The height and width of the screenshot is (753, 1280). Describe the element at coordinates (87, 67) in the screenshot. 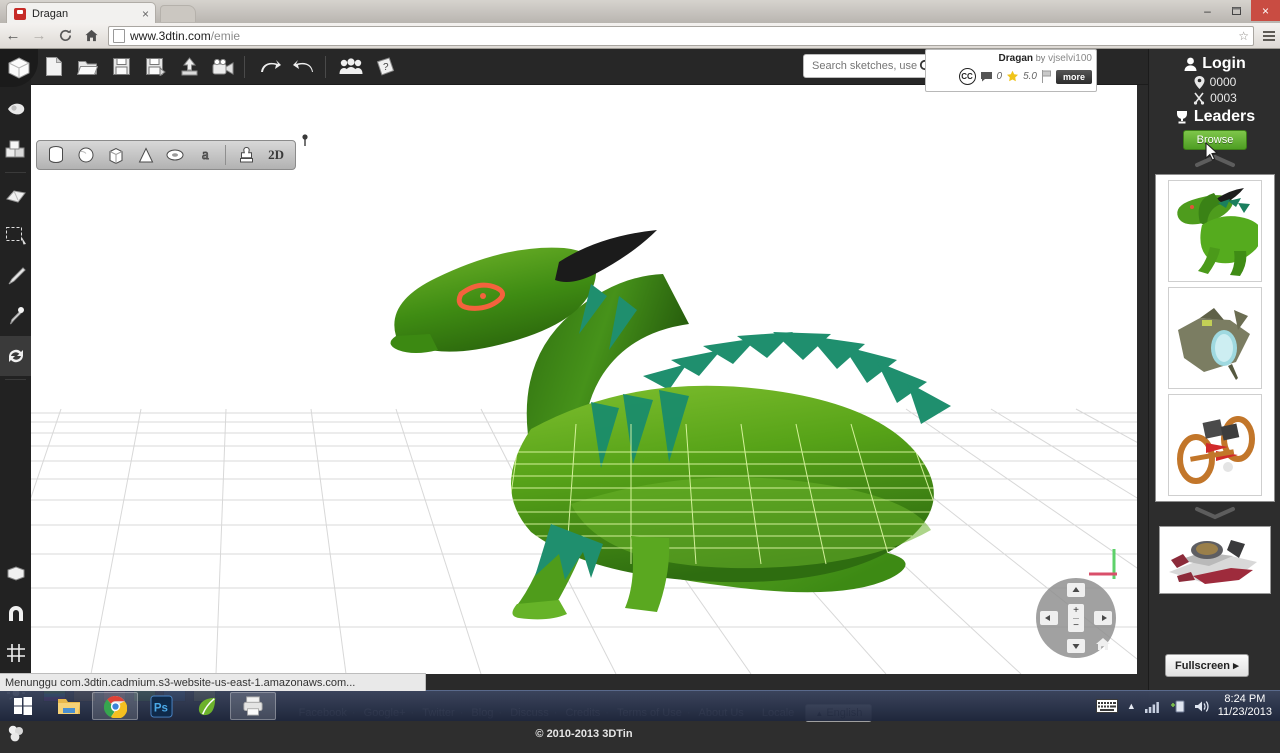

I see `open-file-button` at that location.